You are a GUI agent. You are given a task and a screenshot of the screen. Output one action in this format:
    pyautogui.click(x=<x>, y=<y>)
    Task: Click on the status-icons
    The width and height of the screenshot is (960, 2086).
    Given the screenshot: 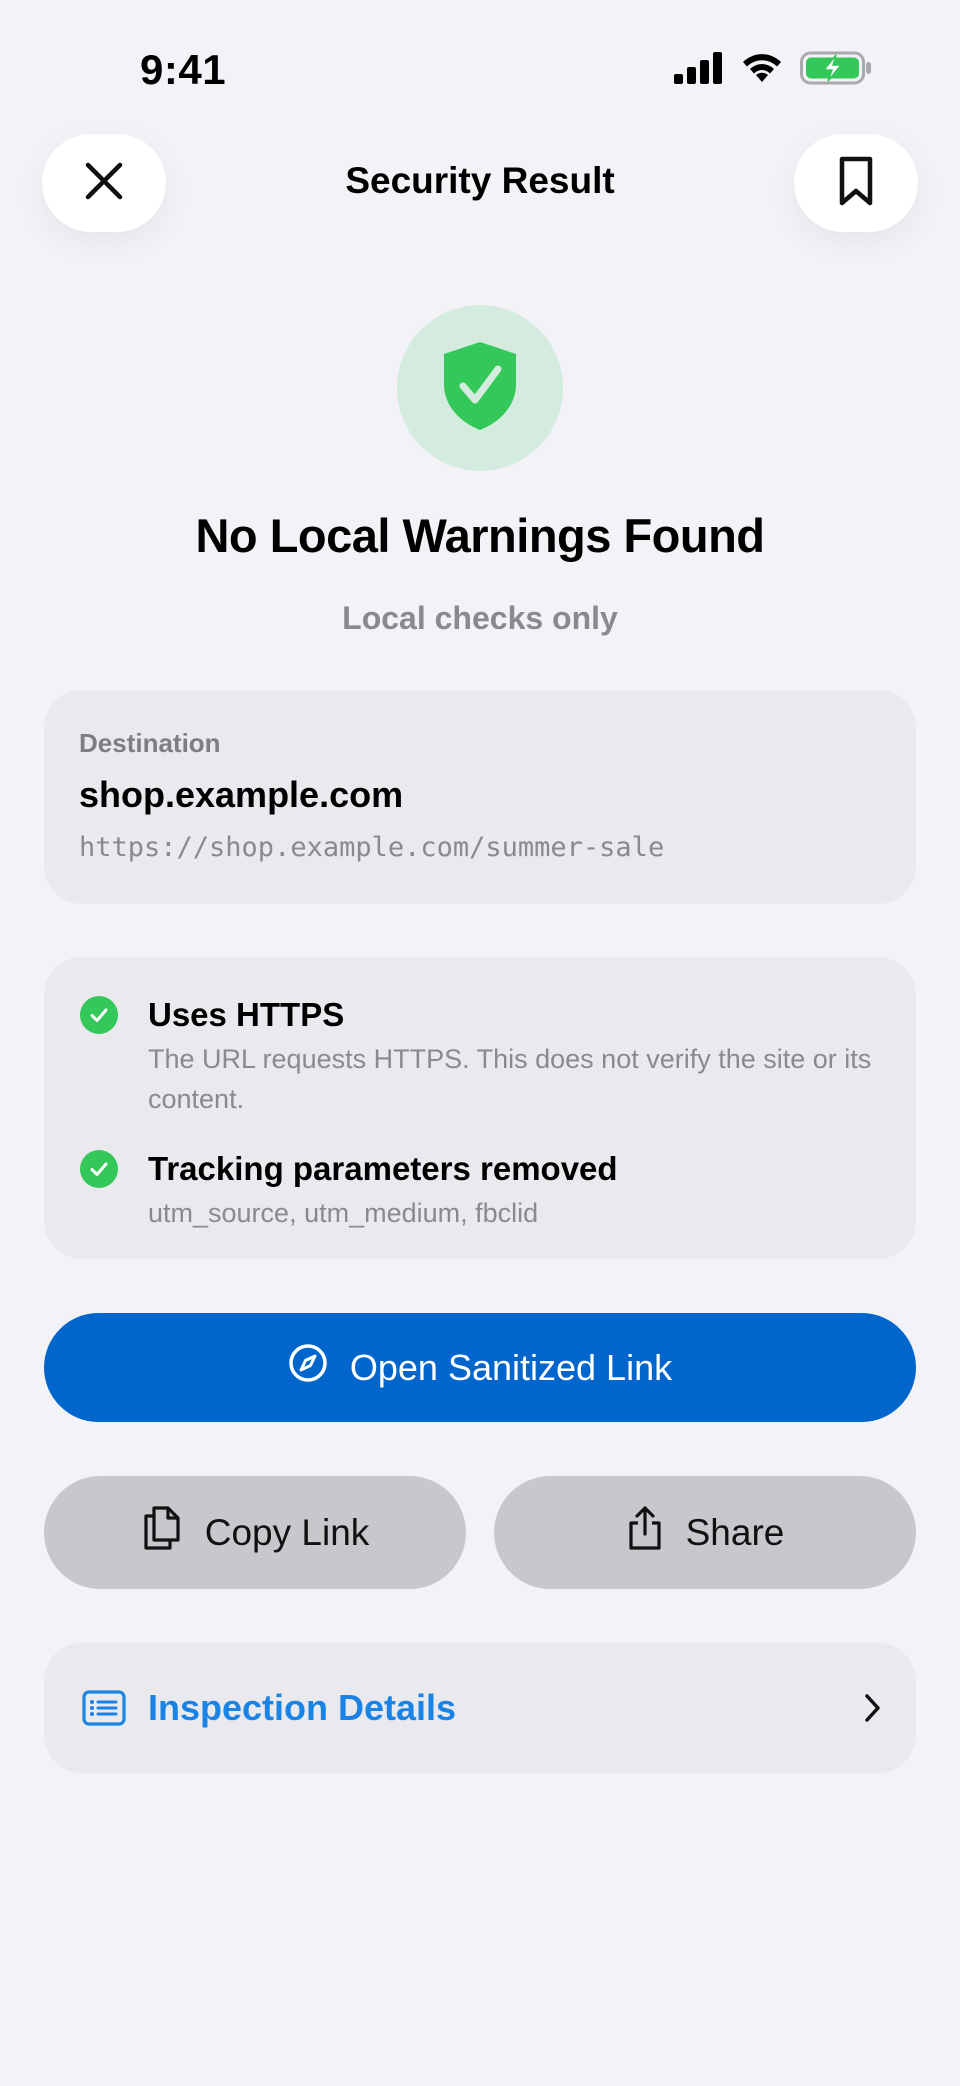 What is the action you would take?
    pyautogui.click(x=773, y=70)
    